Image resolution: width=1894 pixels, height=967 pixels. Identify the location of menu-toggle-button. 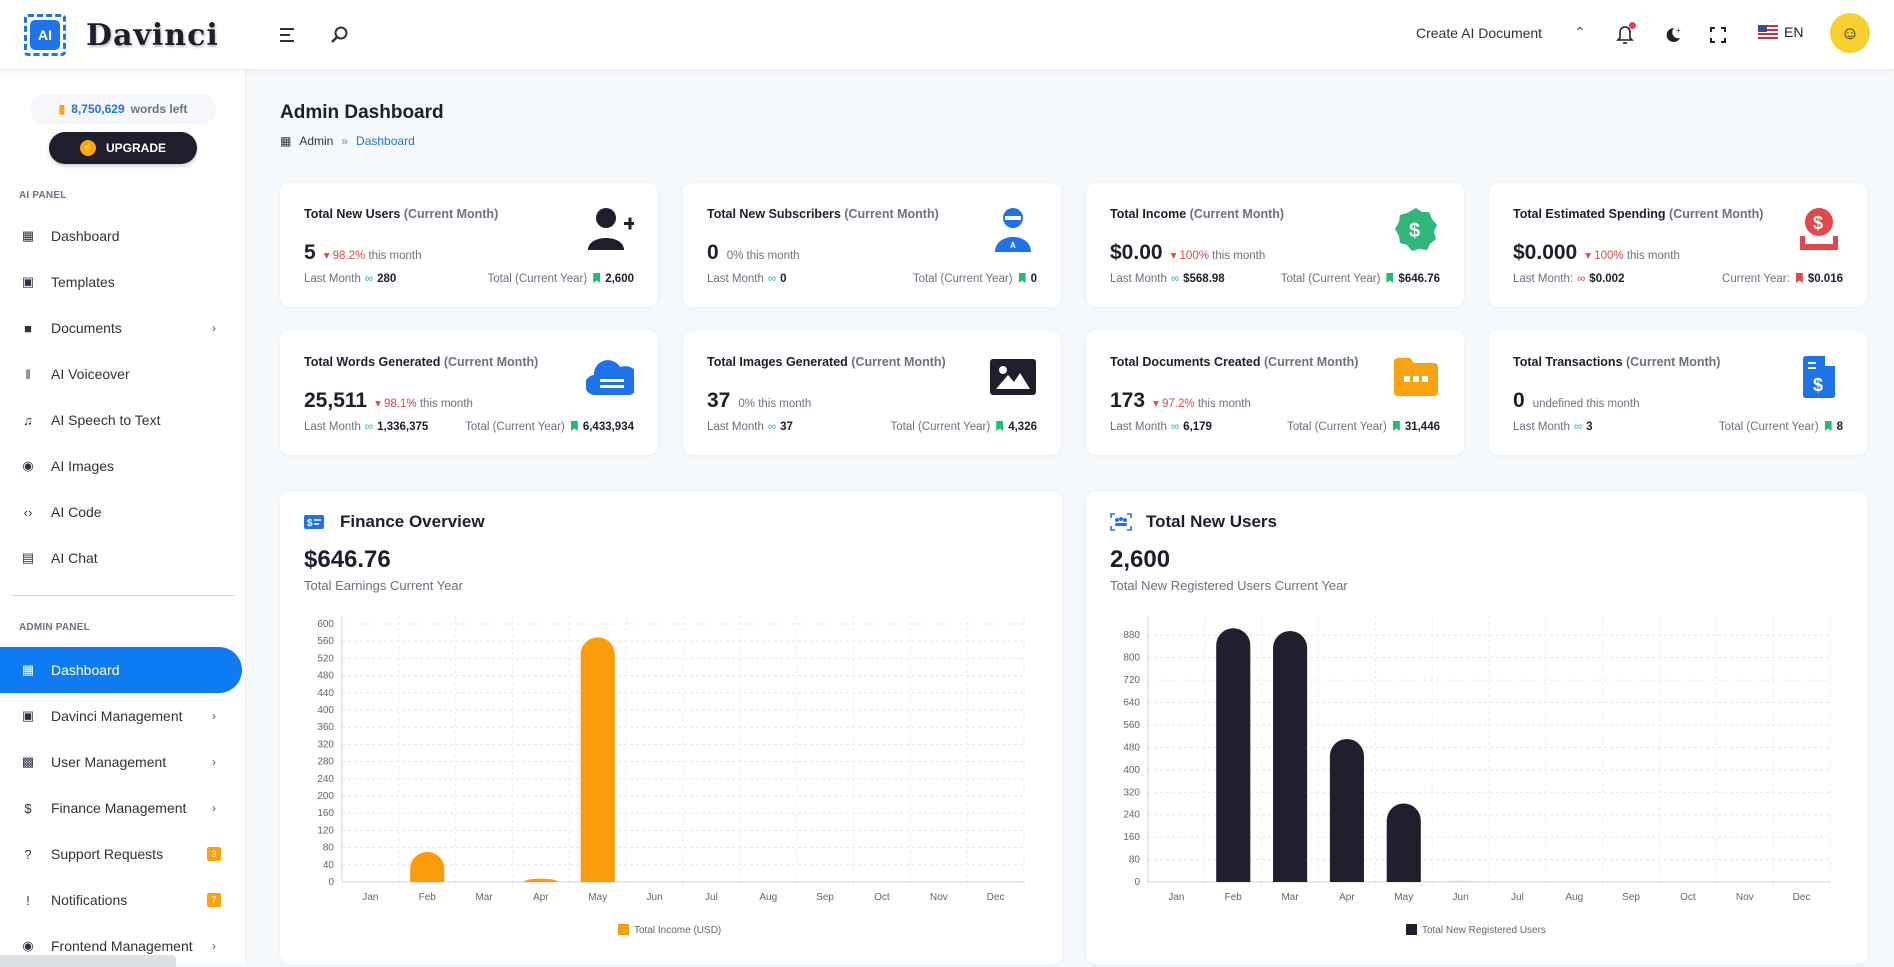
(289, 35).